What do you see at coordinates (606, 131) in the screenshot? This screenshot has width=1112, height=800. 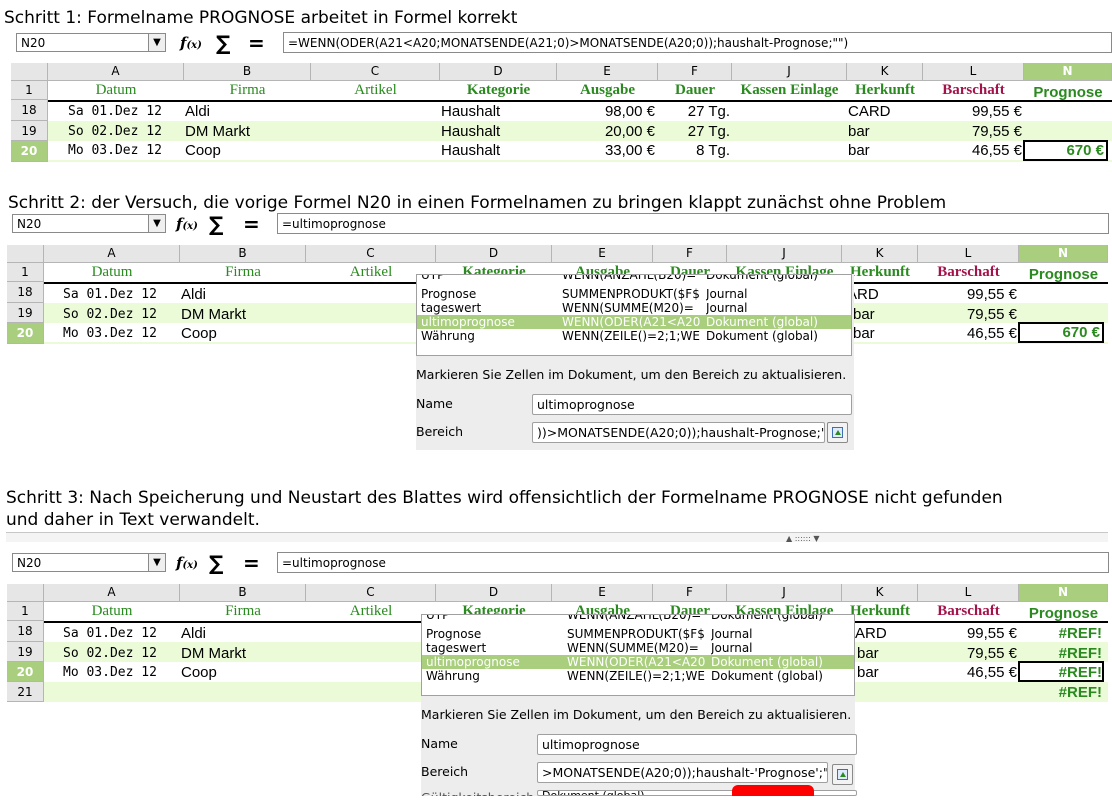 I see `cell-e19: 20,00 €` at bounding box center [606, 131].